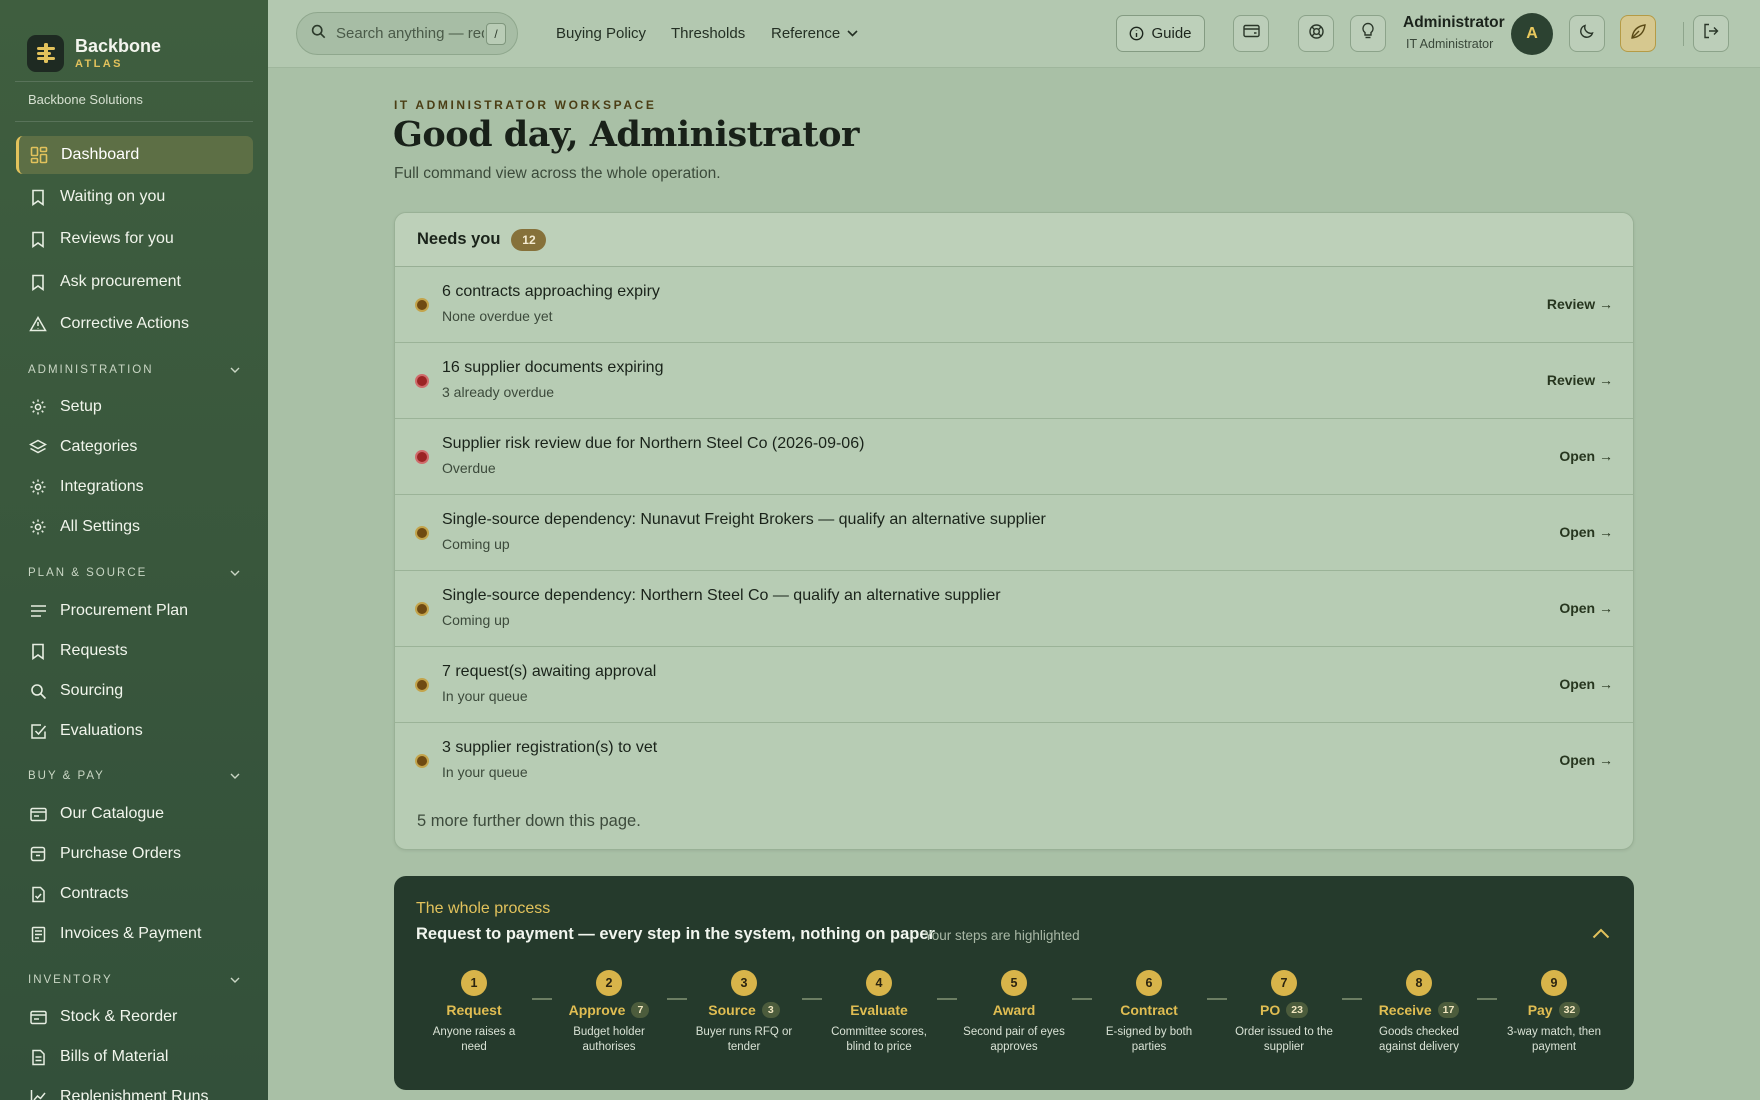 Image resolution: width=1760 pixels, height=1100 pixels. What do you see at coordinates (134, 197) in the screenshot?
I see `sidebar-item-waiting-on-you: Waiting on you` at bounding box center [134, 197].